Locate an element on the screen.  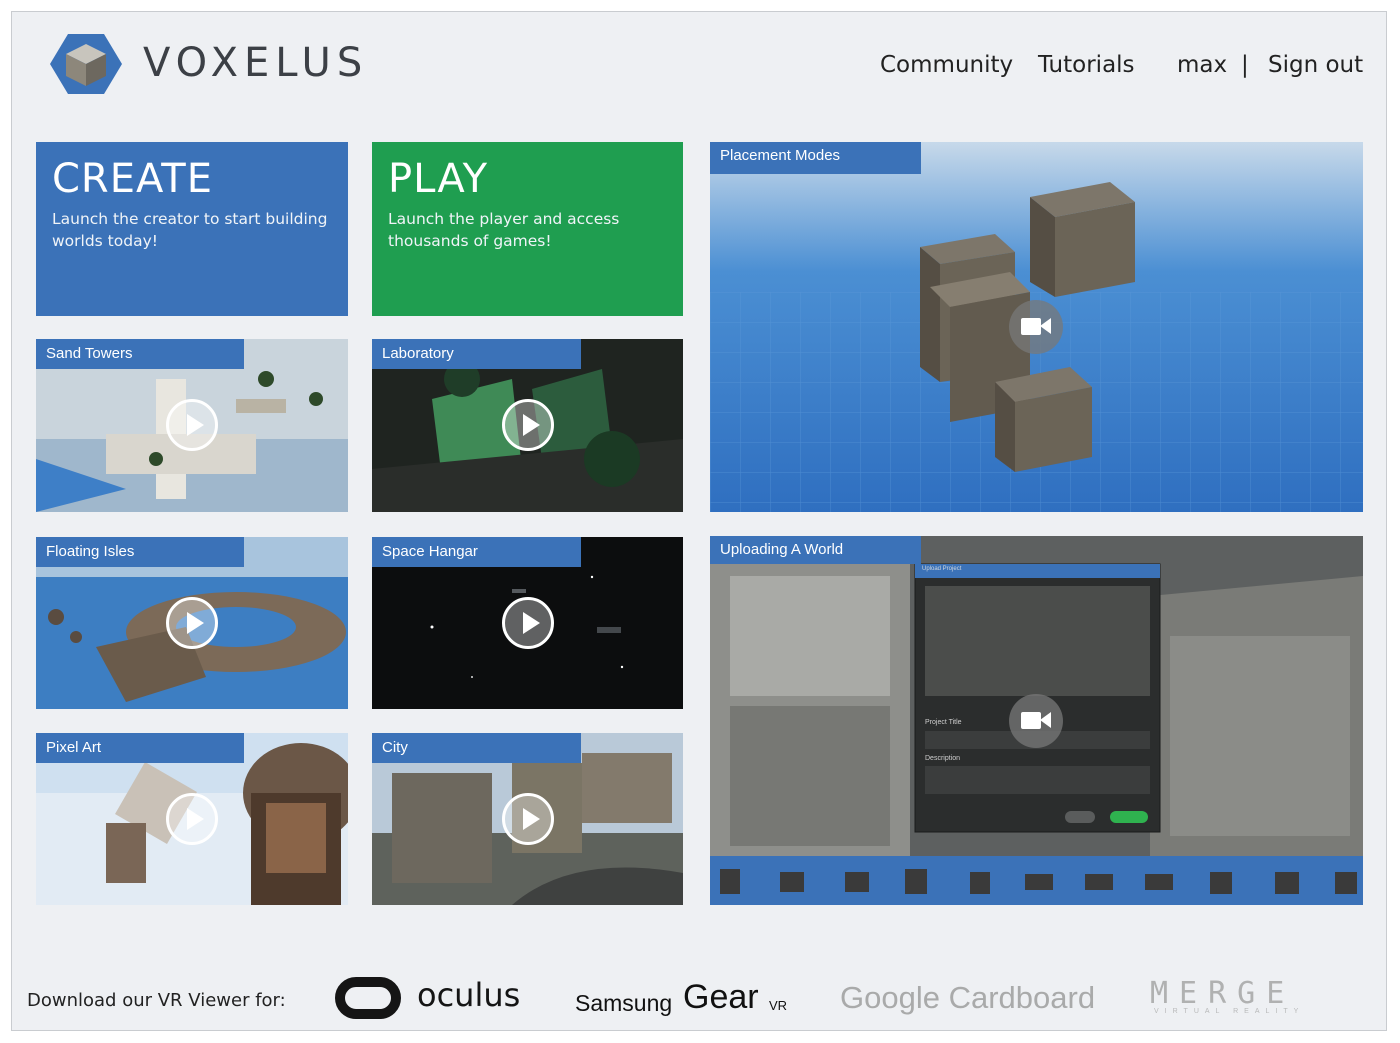
oculus-logo-link: oculus is located at coordinates (429, 999).